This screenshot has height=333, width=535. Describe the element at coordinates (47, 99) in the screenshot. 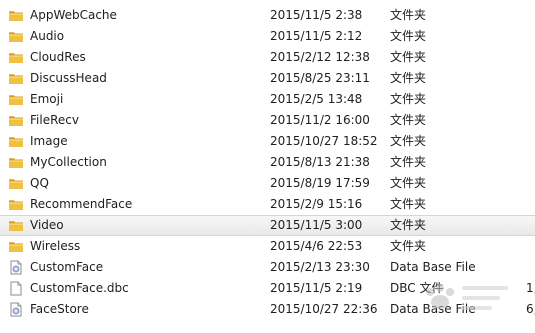

I see `file-name: Emoji` at that location.